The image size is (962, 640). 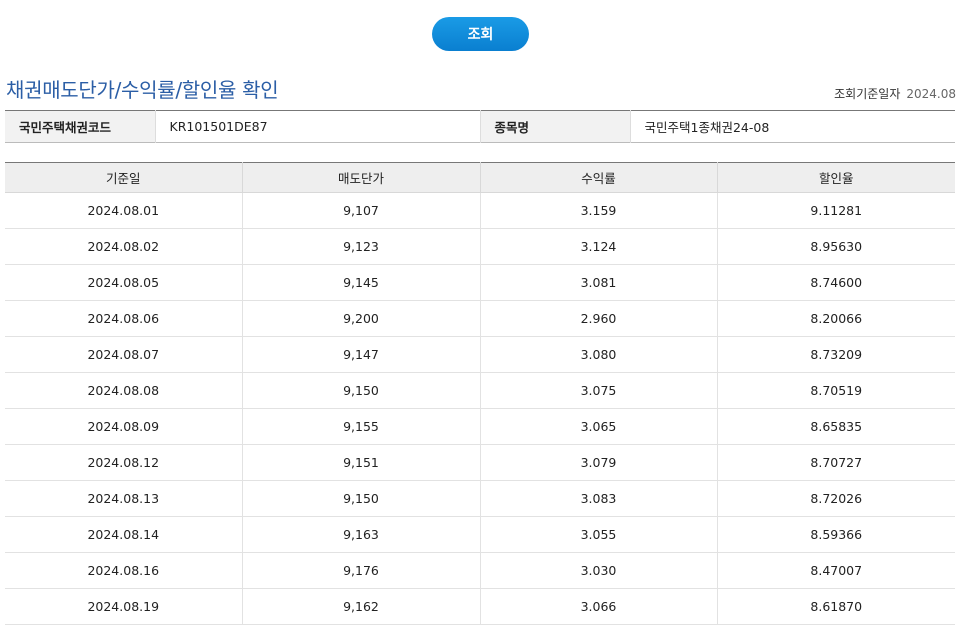 What do you see at coordinates (707, 127) in the screenshot?
I see `bond-name-value: 국민주택1종채권24-08` at bounding box center [707, 127].